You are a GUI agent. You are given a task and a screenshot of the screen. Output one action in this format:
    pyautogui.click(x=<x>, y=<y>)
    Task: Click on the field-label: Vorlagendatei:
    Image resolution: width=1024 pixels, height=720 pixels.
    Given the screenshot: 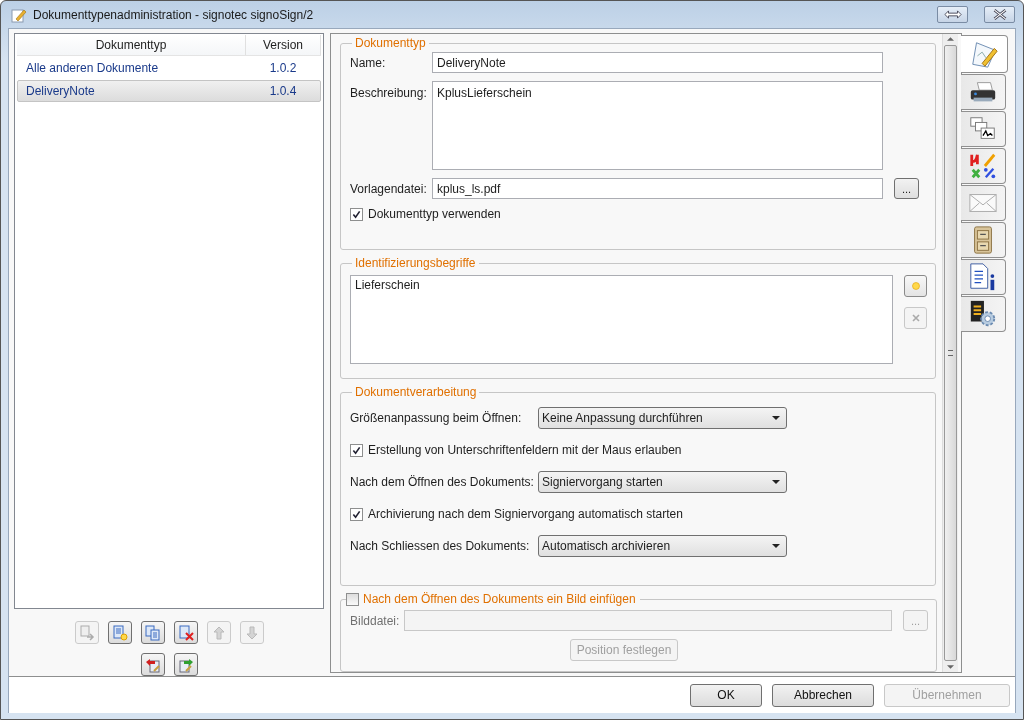 What is the action you would take?
    pyautogui.click(x=389, y=188)
    